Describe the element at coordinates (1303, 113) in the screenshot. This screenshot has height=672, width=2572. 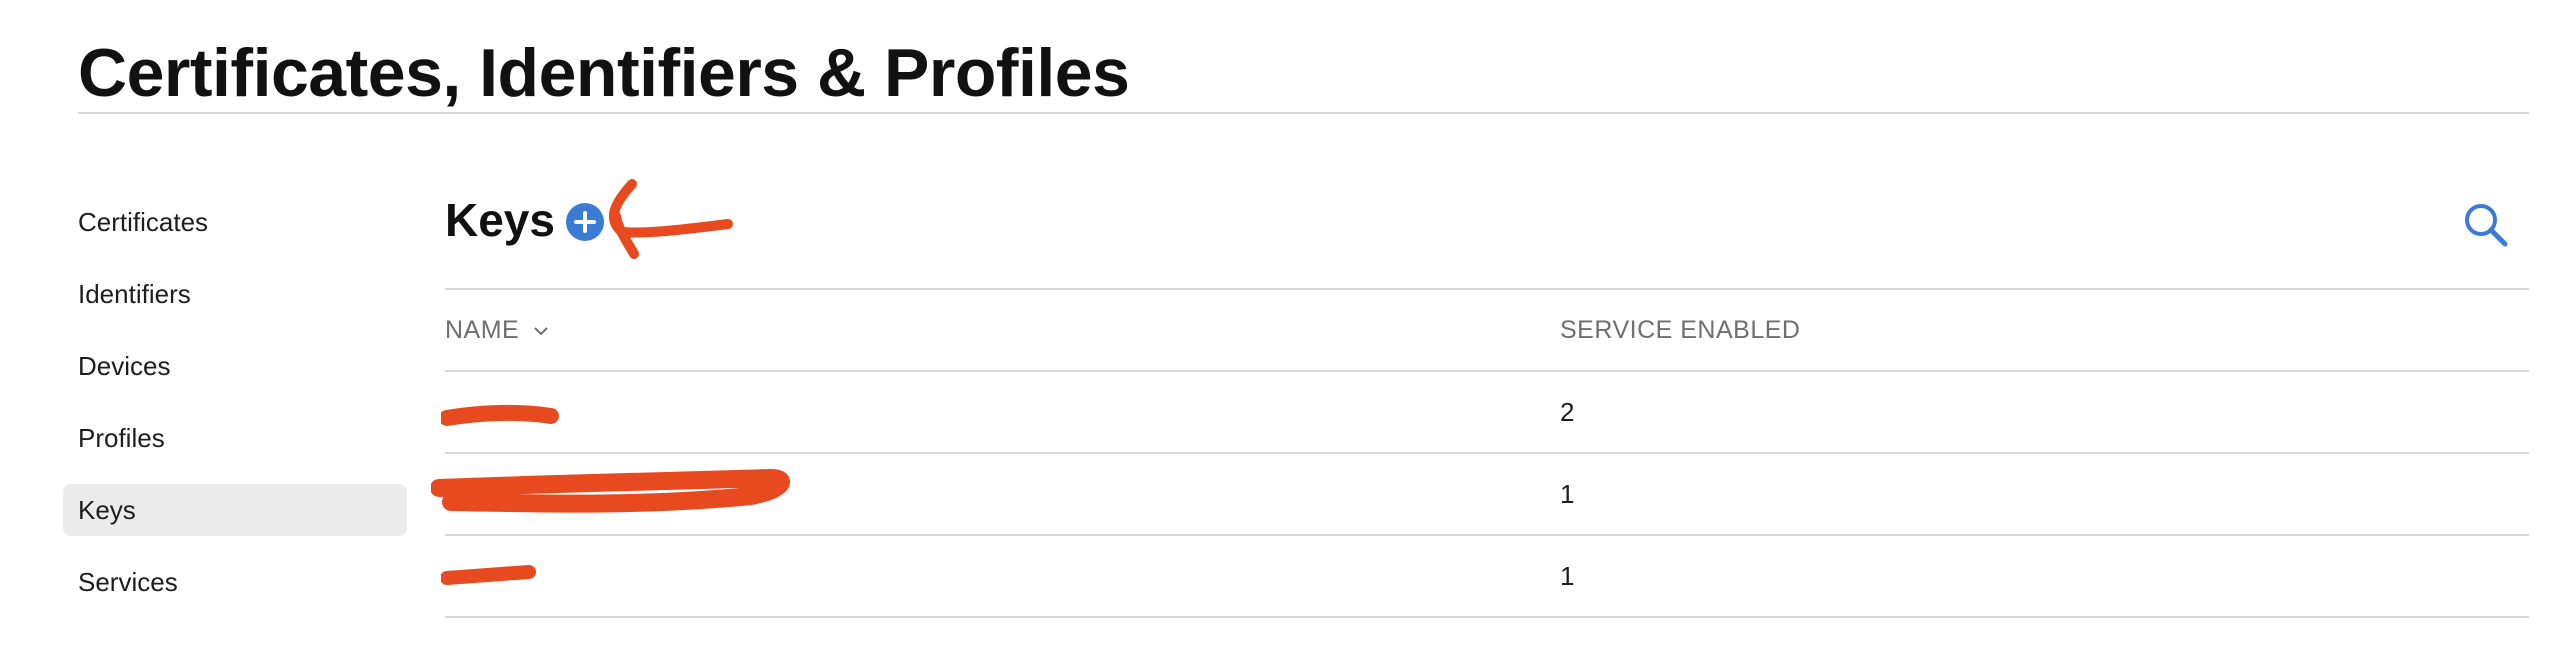
I see `title-divider` at that location.